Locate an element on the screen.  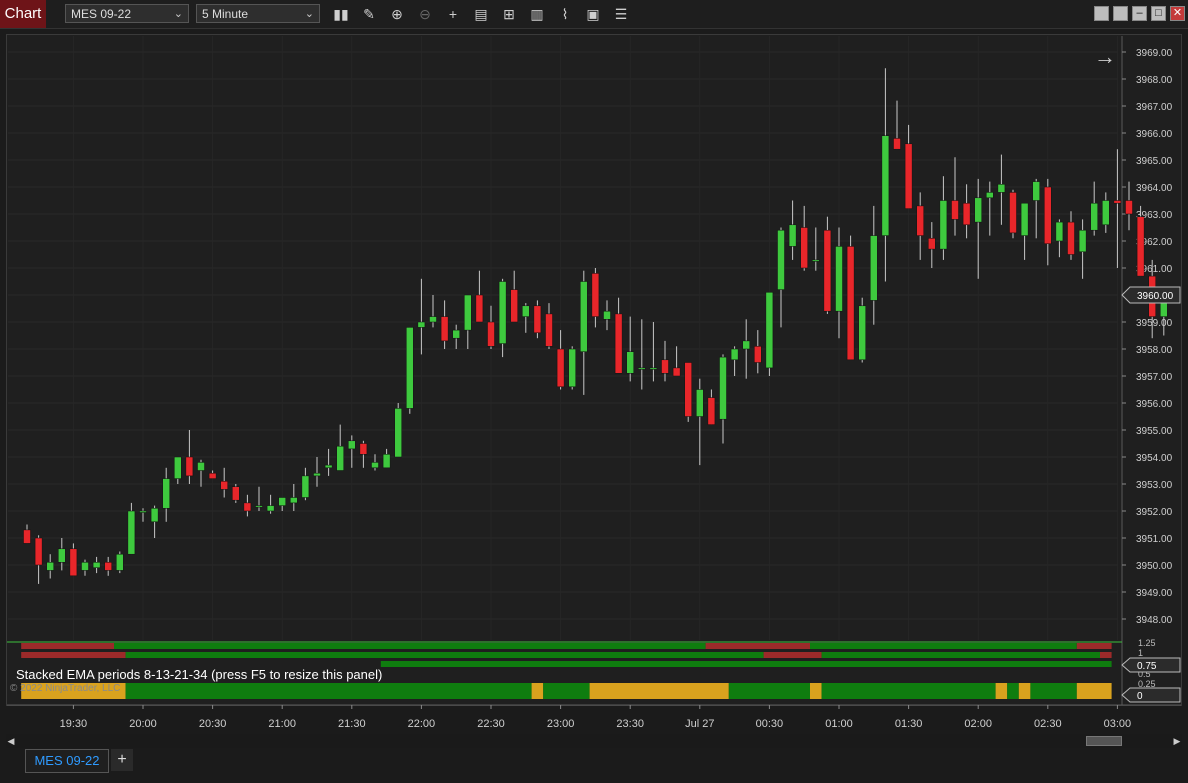
time-tick-label: 21:00 is located at coordinates (282, 724).